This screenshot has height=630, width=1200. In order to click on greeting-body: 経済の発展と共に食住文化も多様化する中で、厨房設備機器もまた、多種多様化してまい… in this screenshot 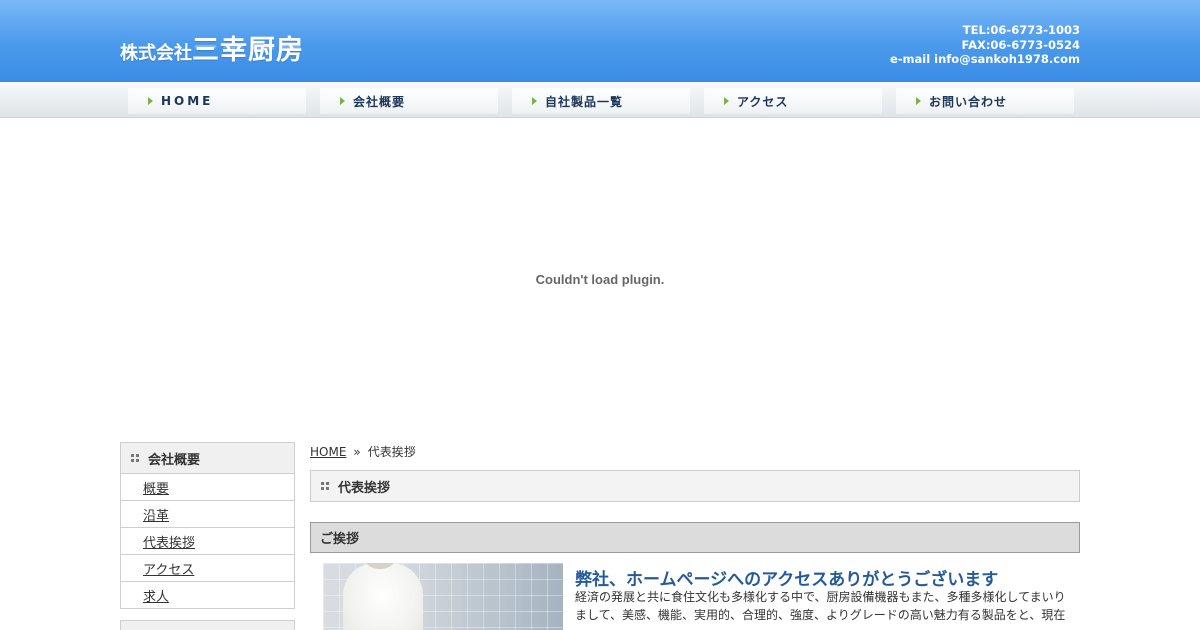, I will do `click(820, 606)`.